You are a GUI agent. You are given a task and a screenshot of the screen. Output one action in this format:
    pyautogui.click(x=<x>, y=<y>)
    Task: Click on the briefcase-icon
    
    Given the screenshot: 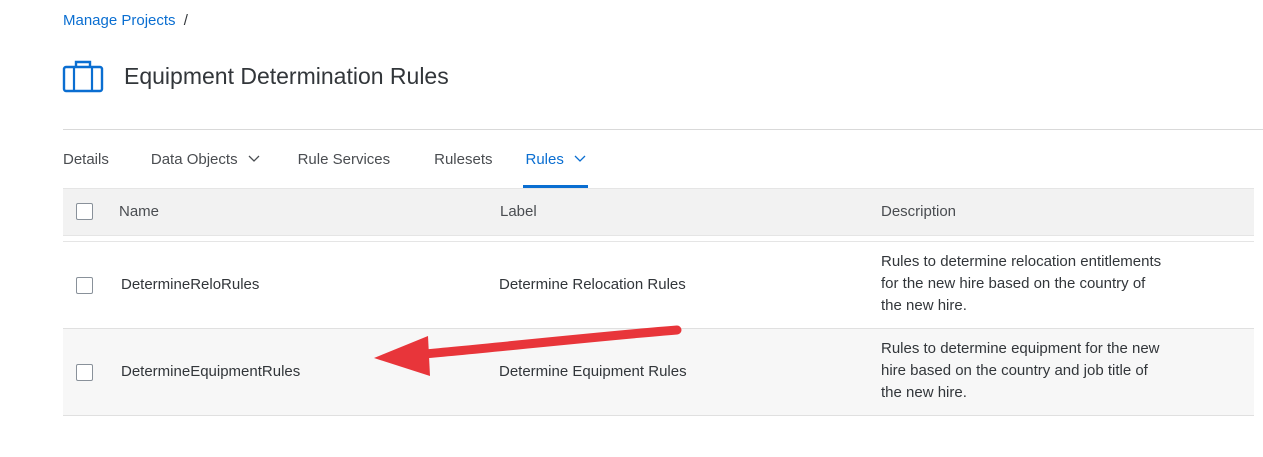 What is the action you would take?
    pyautogui.click(x=83, y=76)
    